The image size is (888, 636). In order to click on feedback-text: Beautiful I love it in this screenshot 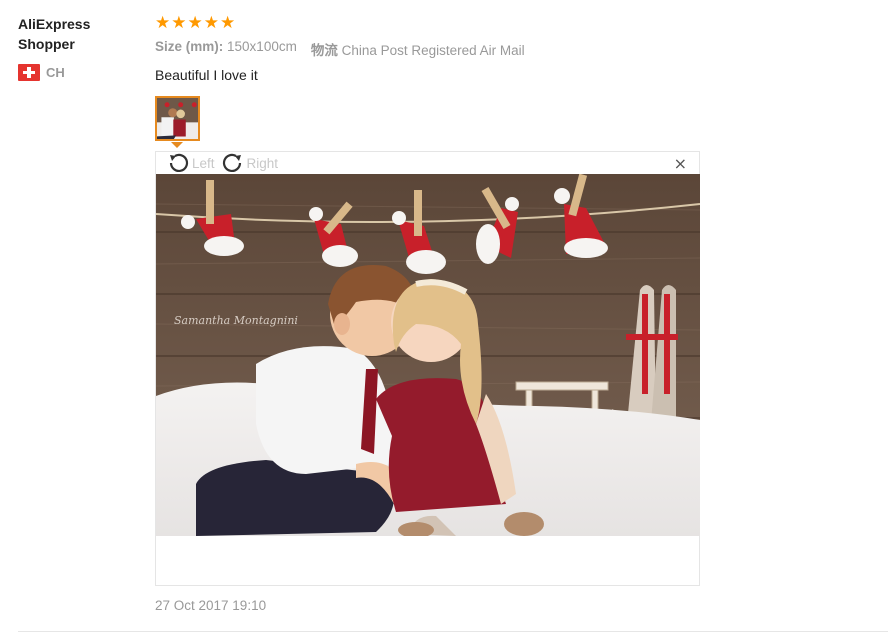, I will do `click(206, 75)`.